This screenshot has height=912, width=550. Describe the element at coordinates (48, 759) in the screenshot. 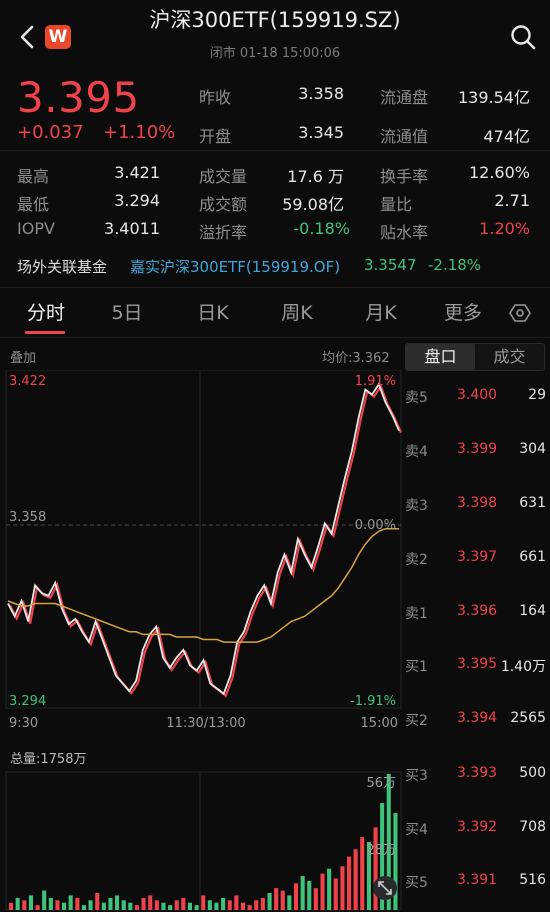

I see `volume-total: 总量:1758万` at that location.